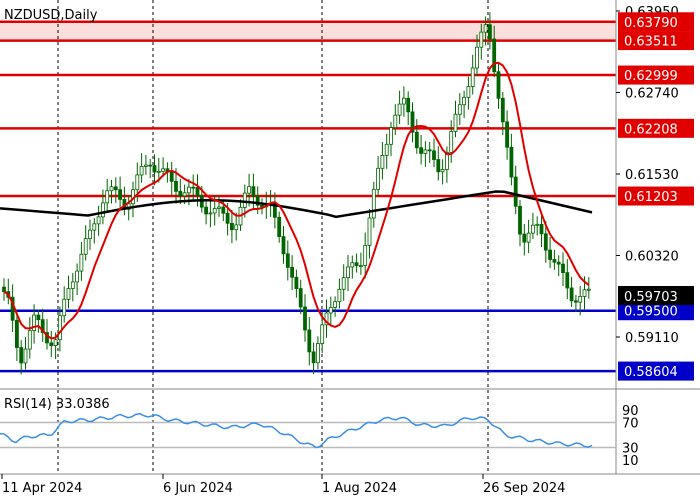  I want to click on price-tick-label: 0.59110, so click(652, 338).